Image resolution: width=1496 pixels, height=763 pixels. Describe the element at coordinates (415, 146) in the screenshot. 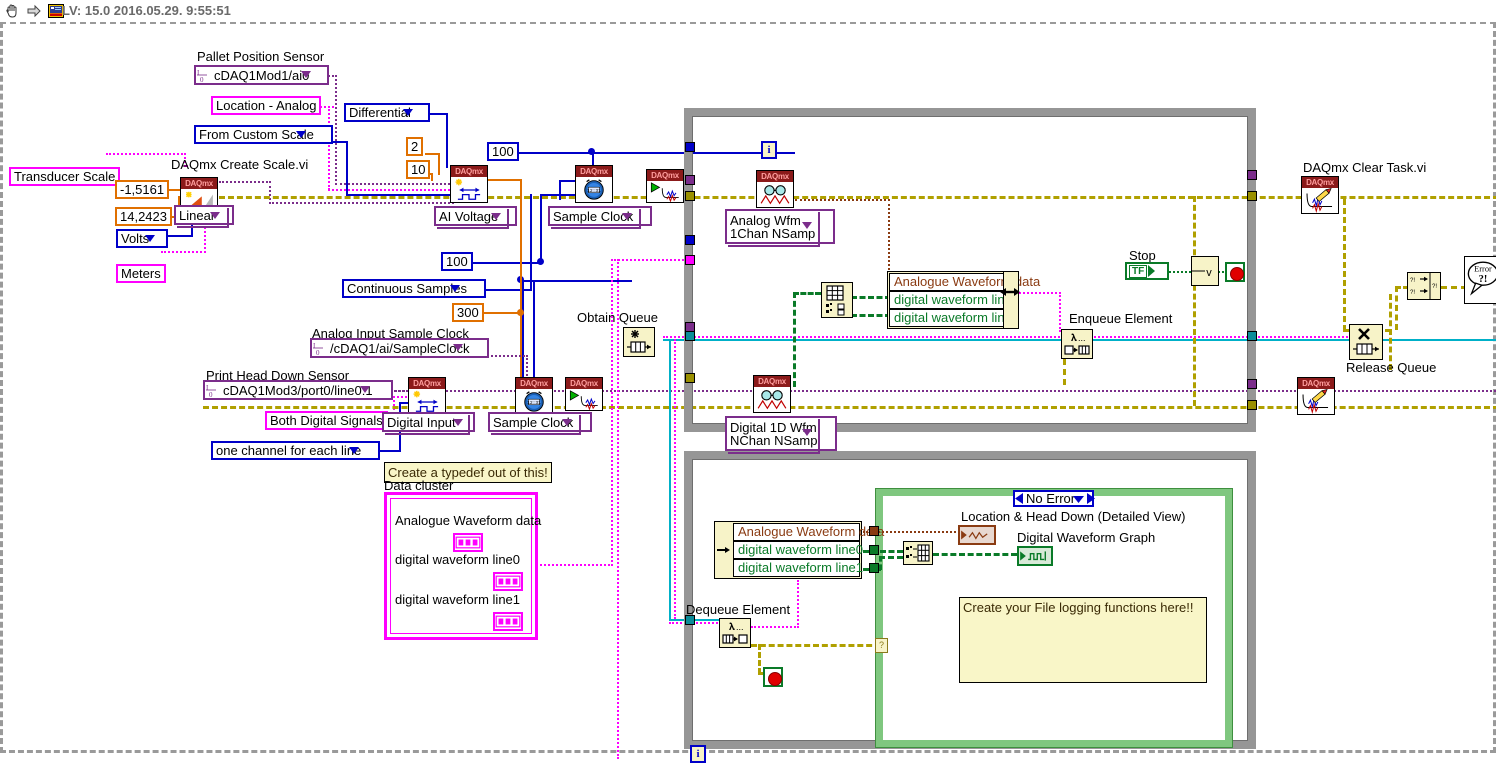

I see `min-value-constant: 2` at that location.